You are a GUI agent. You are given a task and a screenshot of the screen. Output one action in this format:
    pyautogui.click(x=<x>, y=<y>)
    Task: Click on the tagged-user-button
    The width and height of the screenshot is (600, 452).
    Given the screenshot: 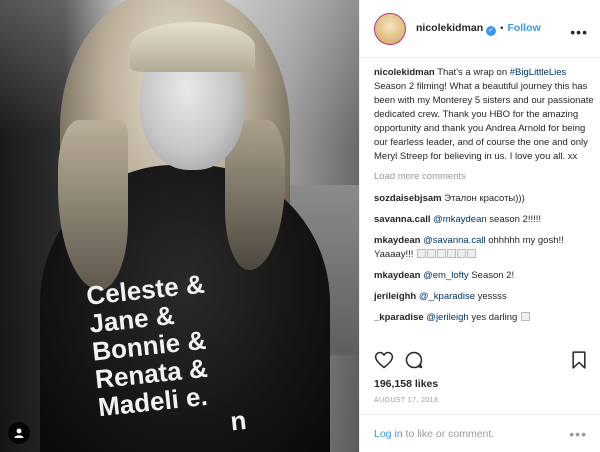 What is the action you would take?
    pyautogui.click(x=19, y=433)
    